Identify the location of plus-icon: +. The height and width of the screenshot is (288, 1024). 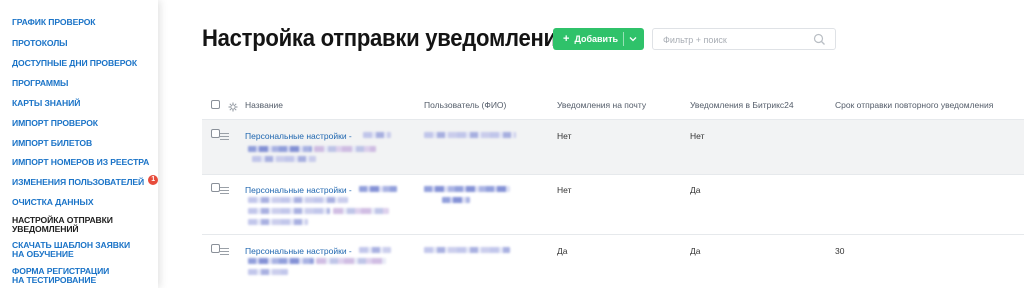
(566, 39).